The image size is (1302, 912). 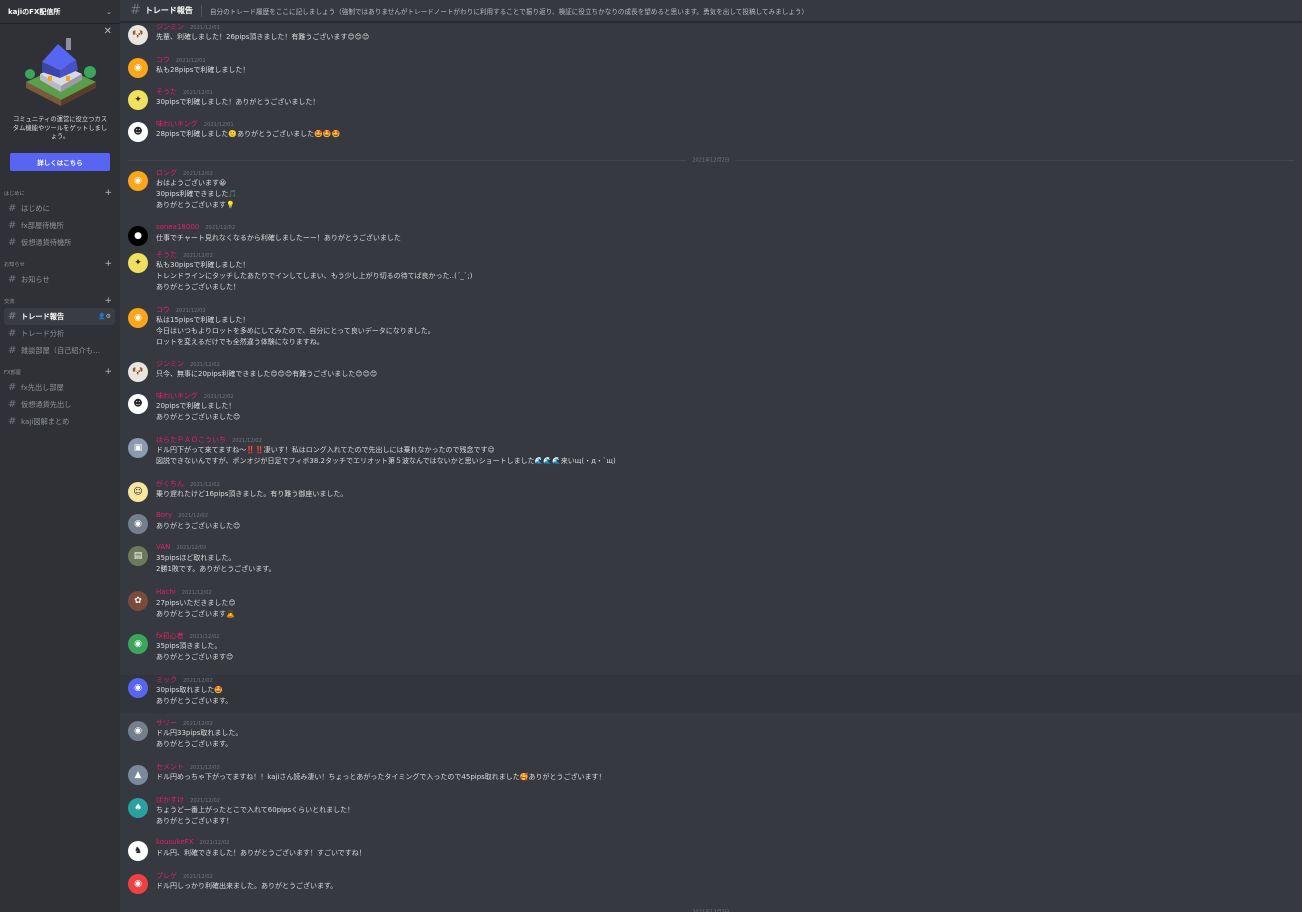 I want to click on user-avatar: ☺, so click(x=138, y=492).